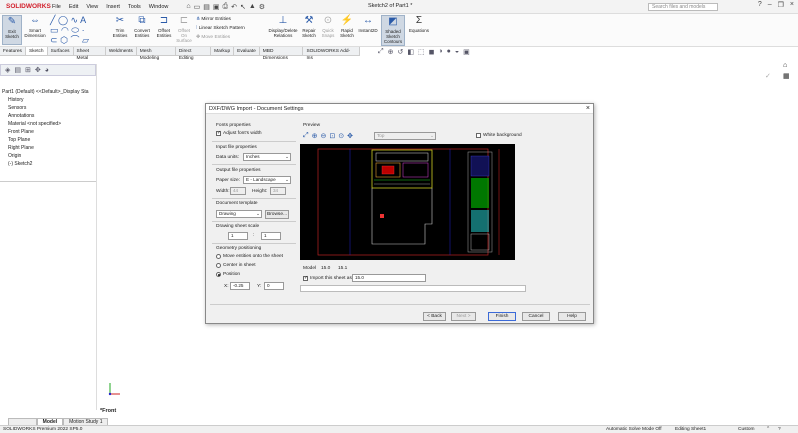 This screenshot has width=798, height=433. What do you see at coordinates (262, 7) in the screenshot?
I see `options-icon: ⚙` at bounding box center [262, 7].